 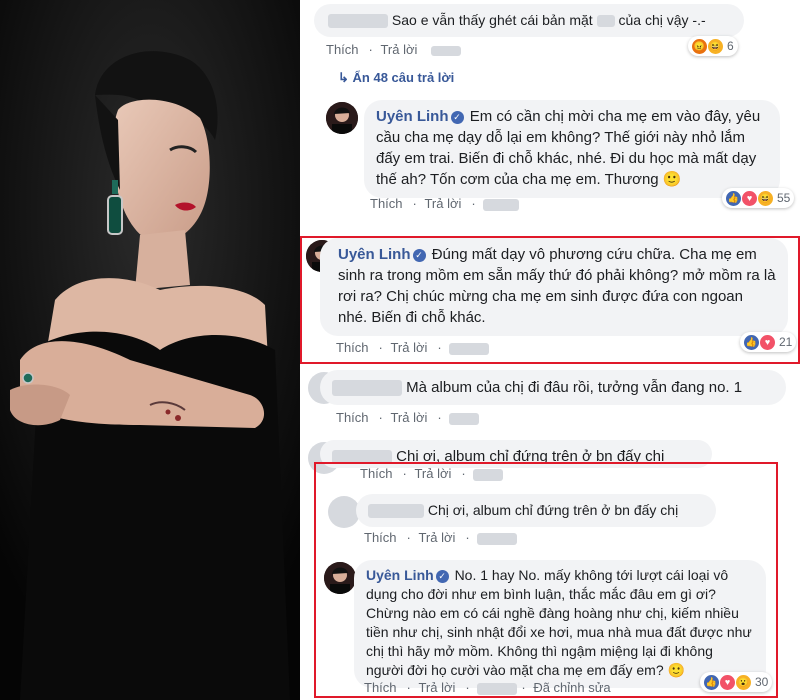 I want to click on hide-replies-link: ↳ Ẩn 48 câu trả lời, so click(x=396, y=78).